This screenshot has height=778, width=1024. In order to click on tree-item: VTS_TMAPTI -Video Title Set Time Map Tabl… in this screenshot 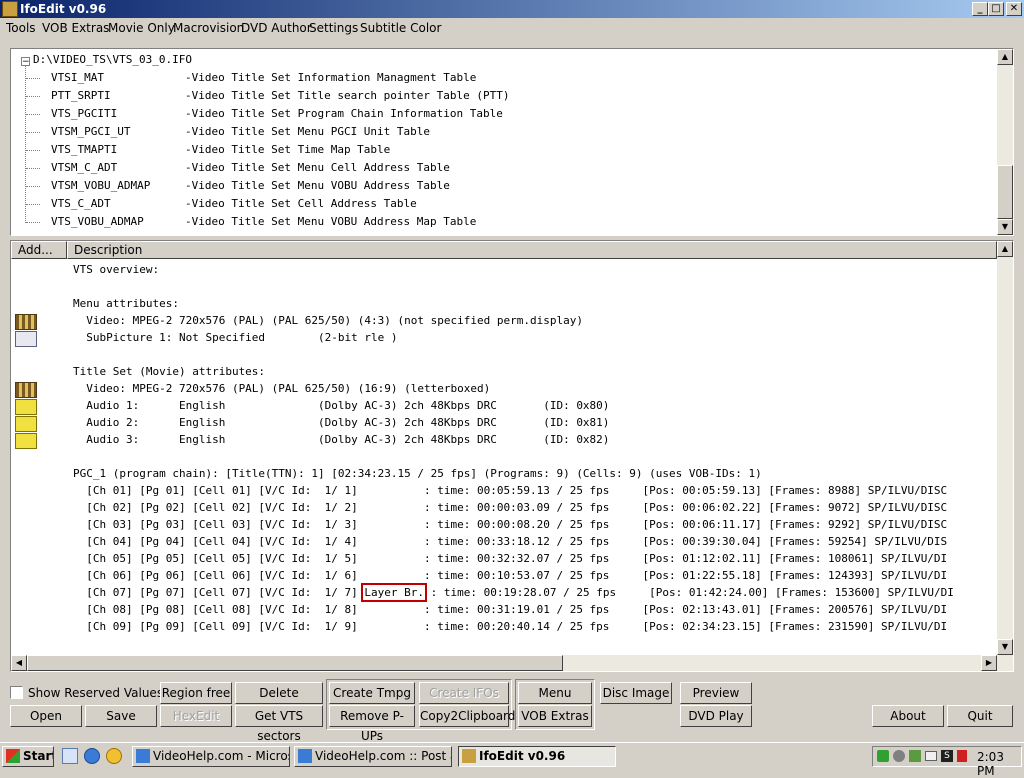, I will do `click(220, 149)`.